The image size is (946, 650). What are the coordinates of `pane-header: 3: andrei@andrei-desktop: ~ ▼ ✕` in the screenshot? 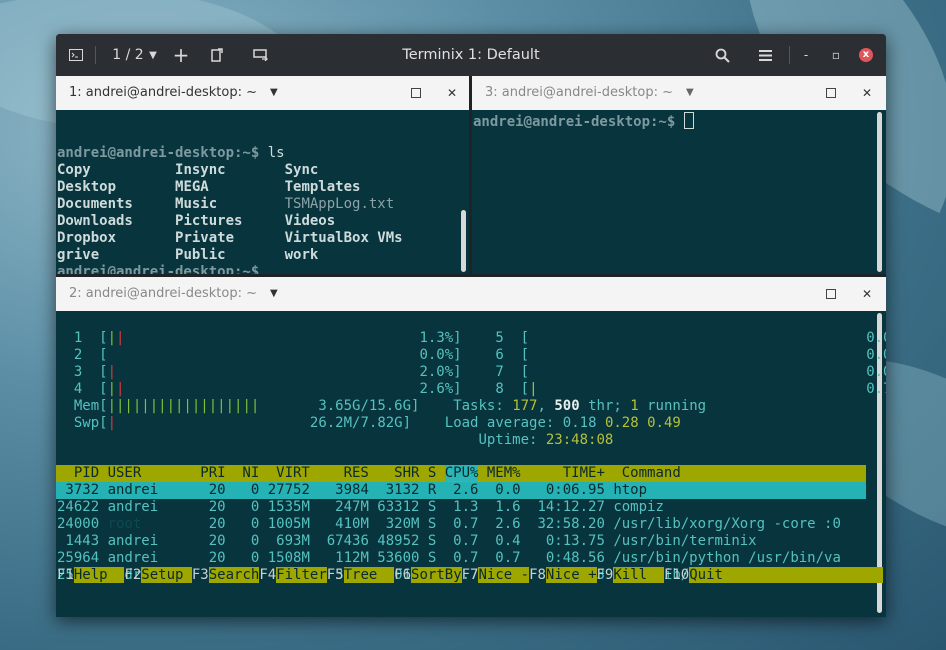 It's located at (679, 93).